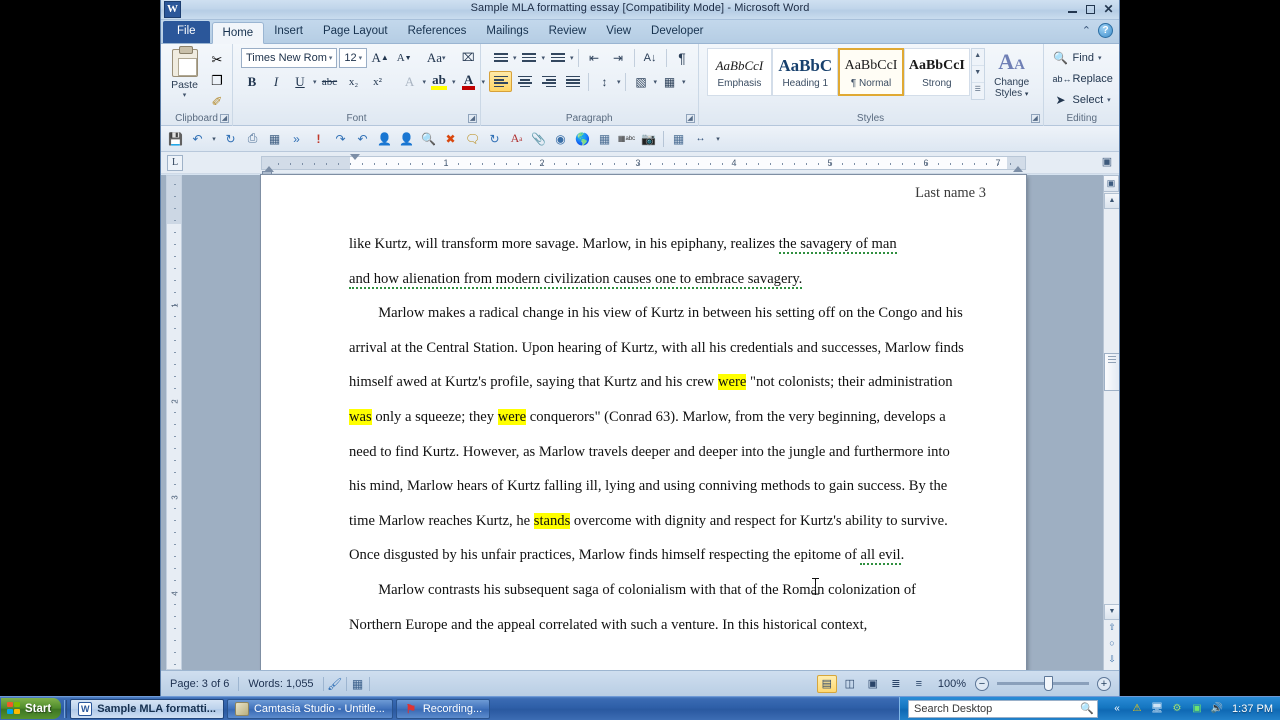 This screenshot has height=720, width=1280. What do you see at coordinates (524, 81) in the screenshot?
I see `align-center-icon` at bounding box center [524, 81].